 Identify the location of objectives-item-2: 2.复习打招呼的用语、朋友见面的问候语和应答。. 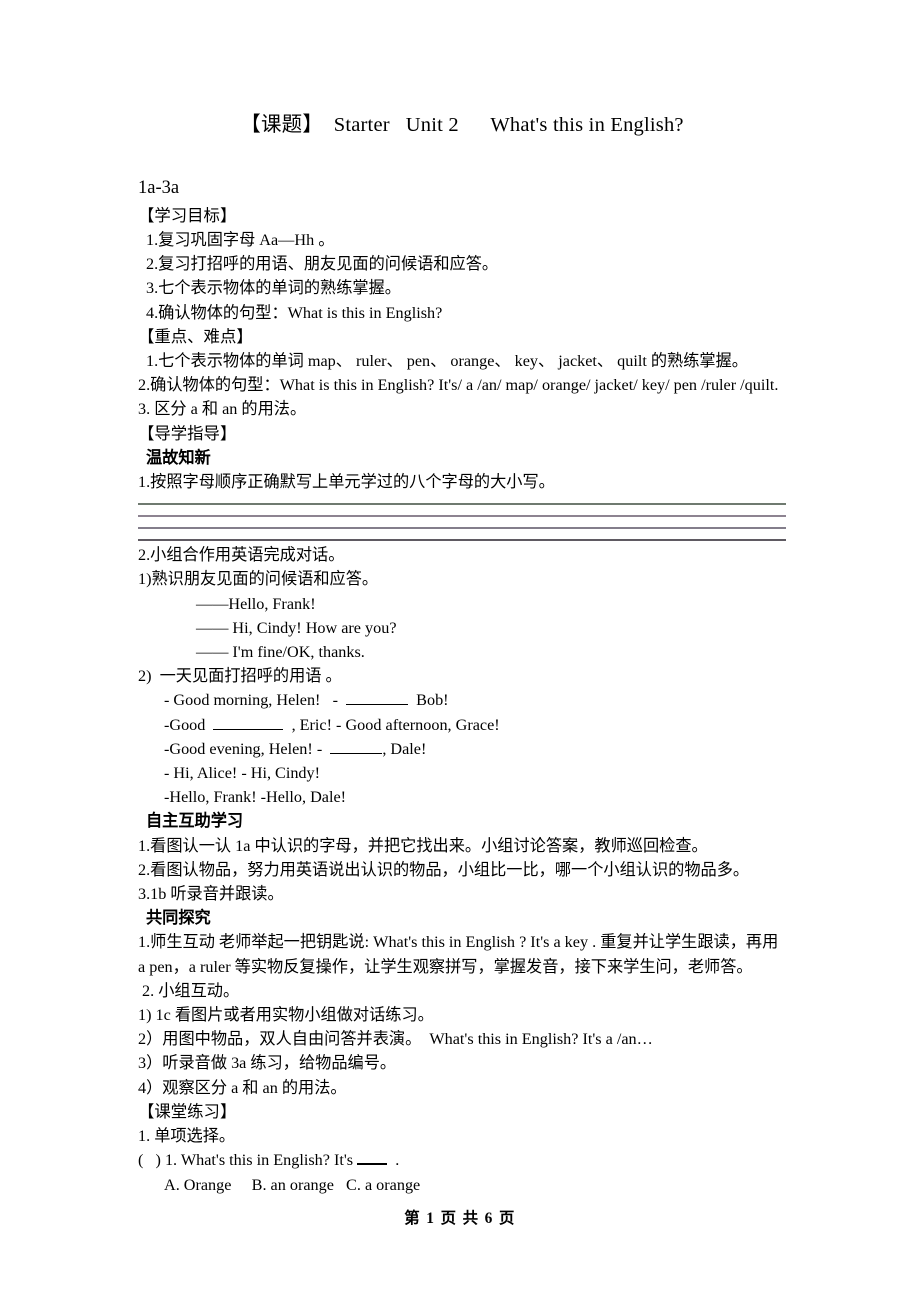
(322, 264).